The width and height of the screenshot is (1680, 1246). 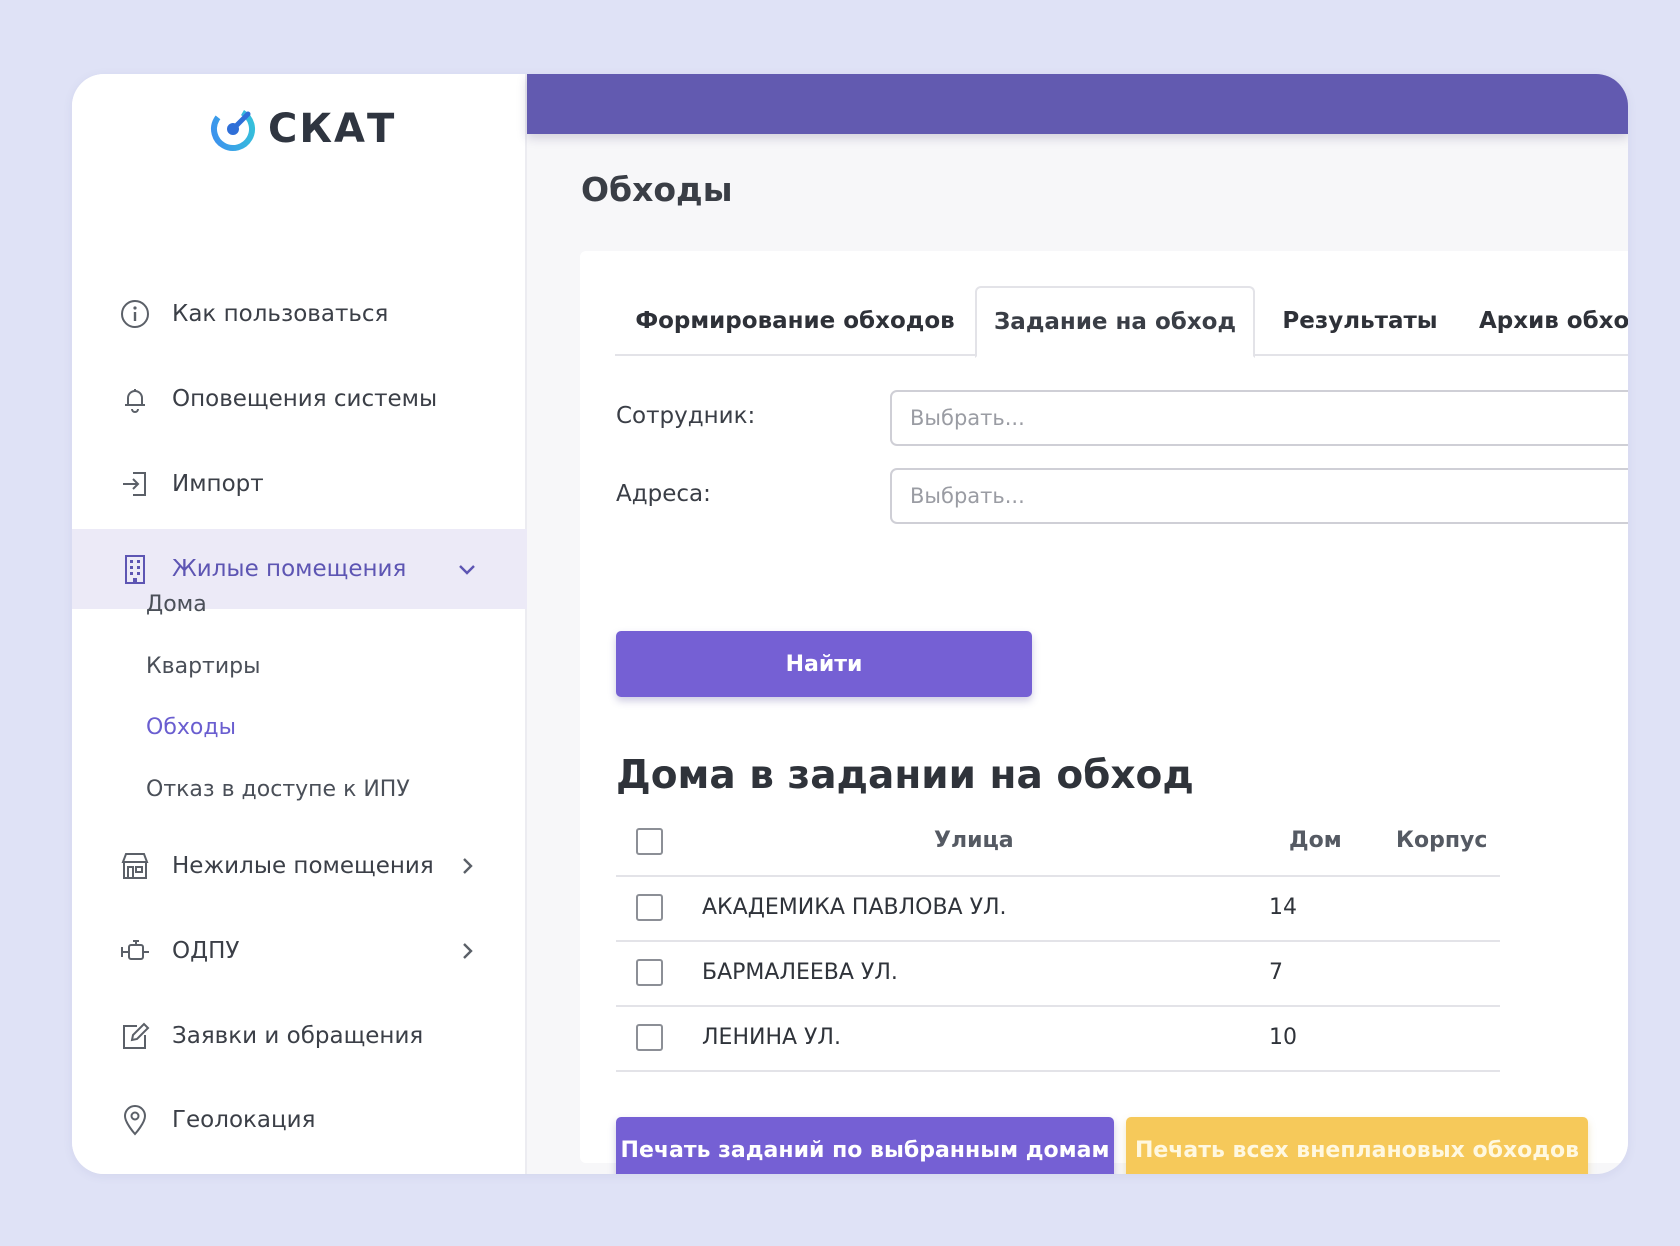 What do you see at coordinates (854, 907) in the screenshot?
I see `cell-street: АКАДЕМИКА ПАВЛОВА УЛ.` at bounding box center [854, 907].